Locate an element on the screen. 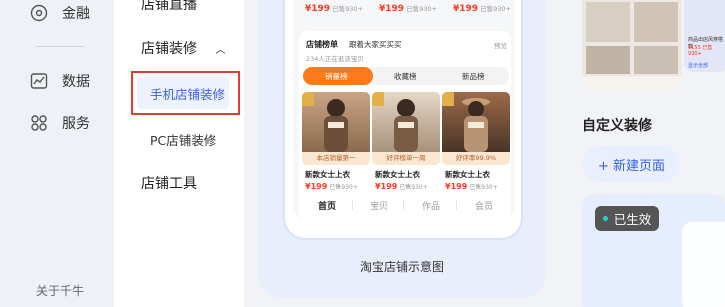 This screenshot has width=725, height=307. thumb-price: ¥155 已售930+ is located at coordinates (700, 51).